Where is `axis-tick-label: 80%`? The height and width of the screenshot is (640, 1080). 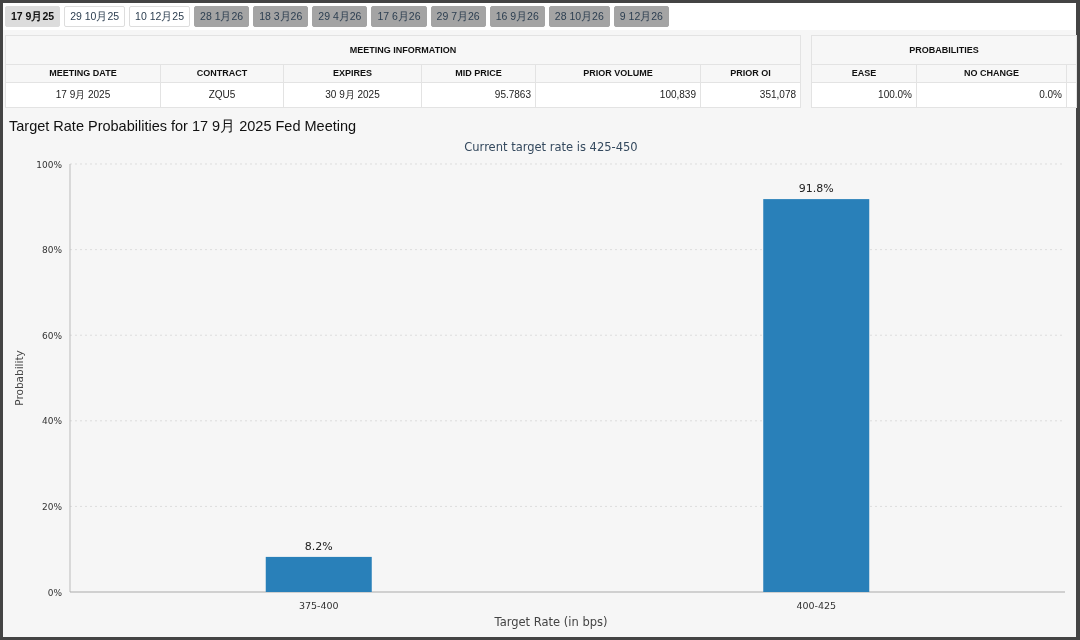 axis-tick-label: 80% is located at coordinates (52, 249).